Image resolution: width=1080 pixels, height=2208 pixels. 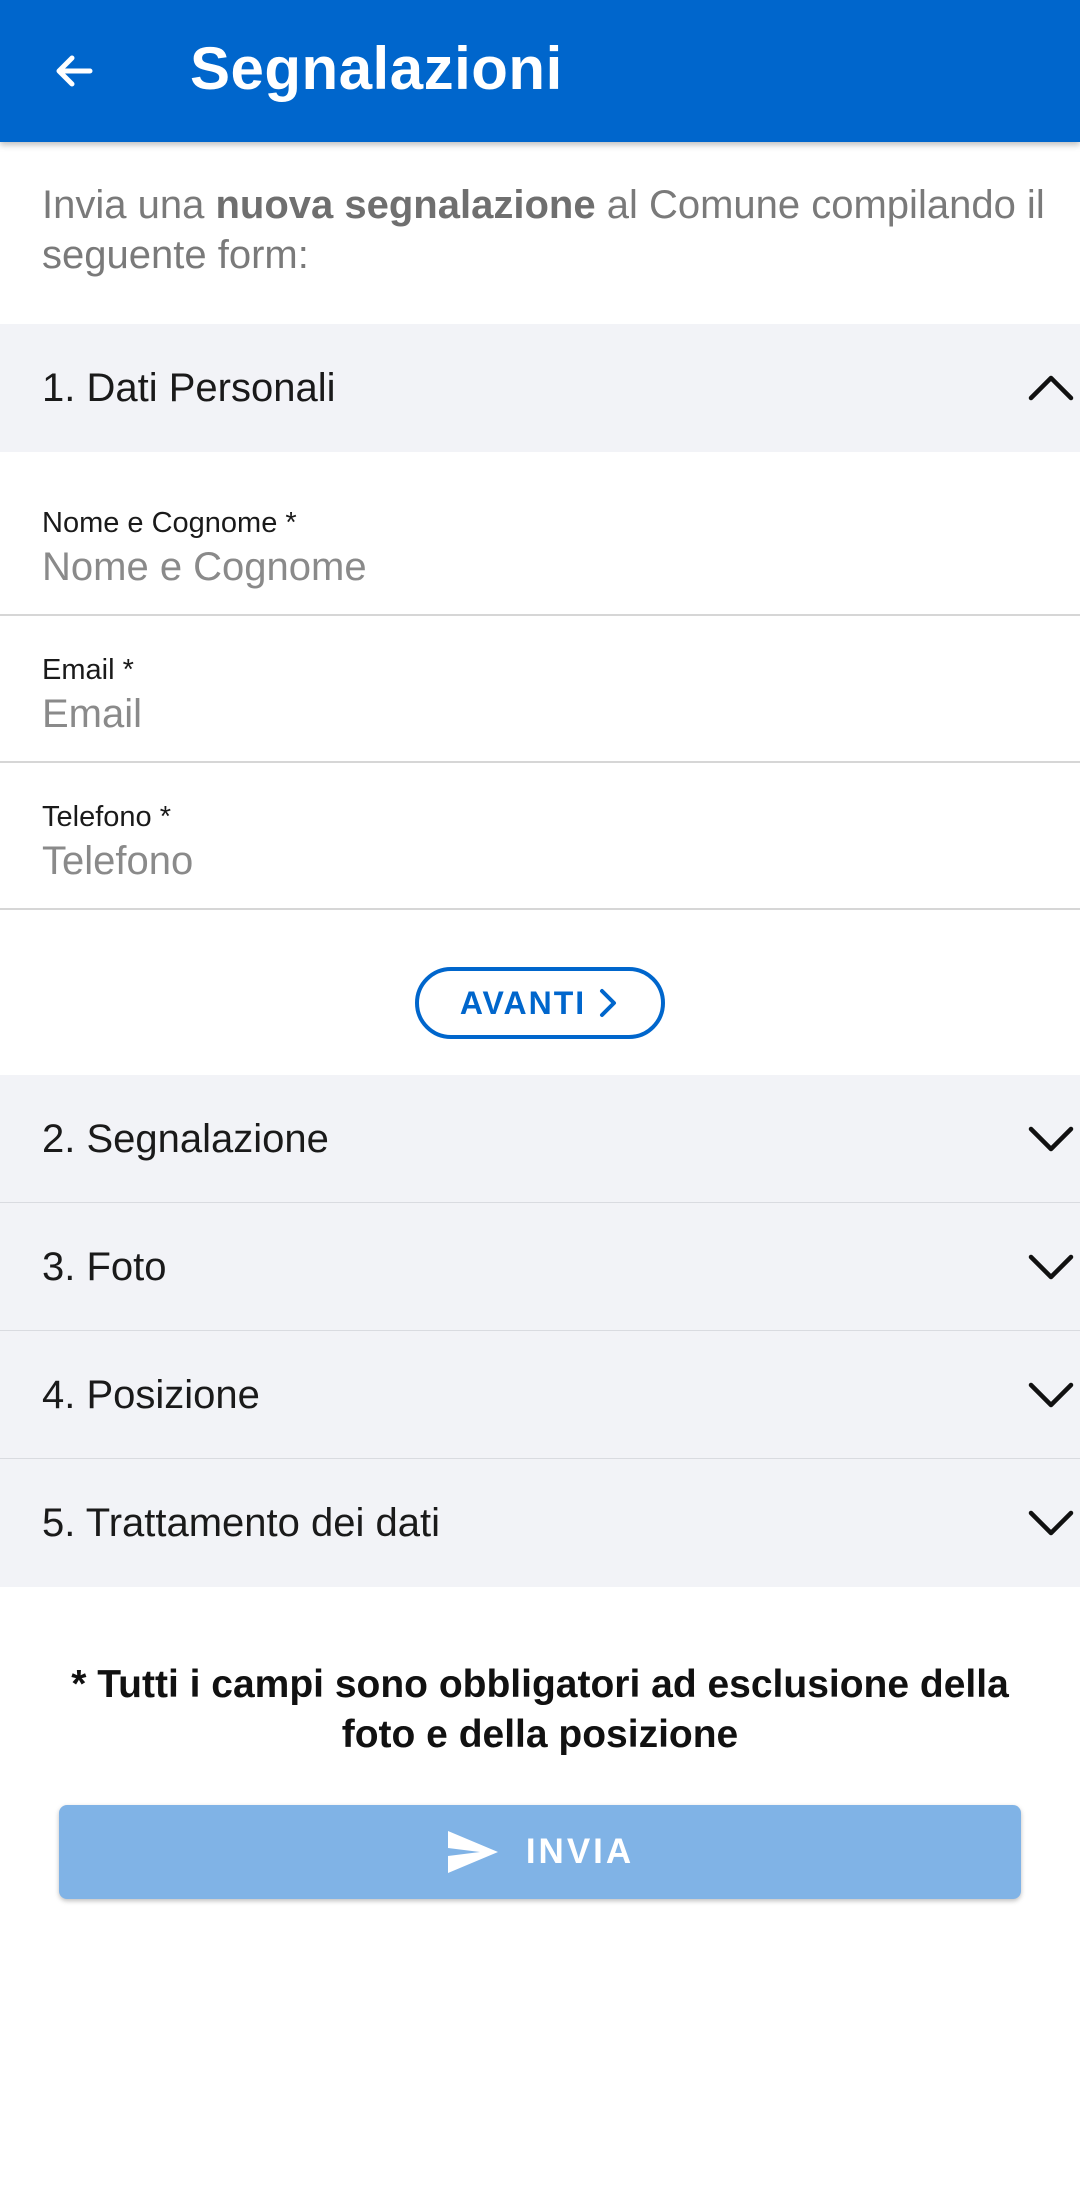 I want to click on email-input, so click(x=542, y=714).